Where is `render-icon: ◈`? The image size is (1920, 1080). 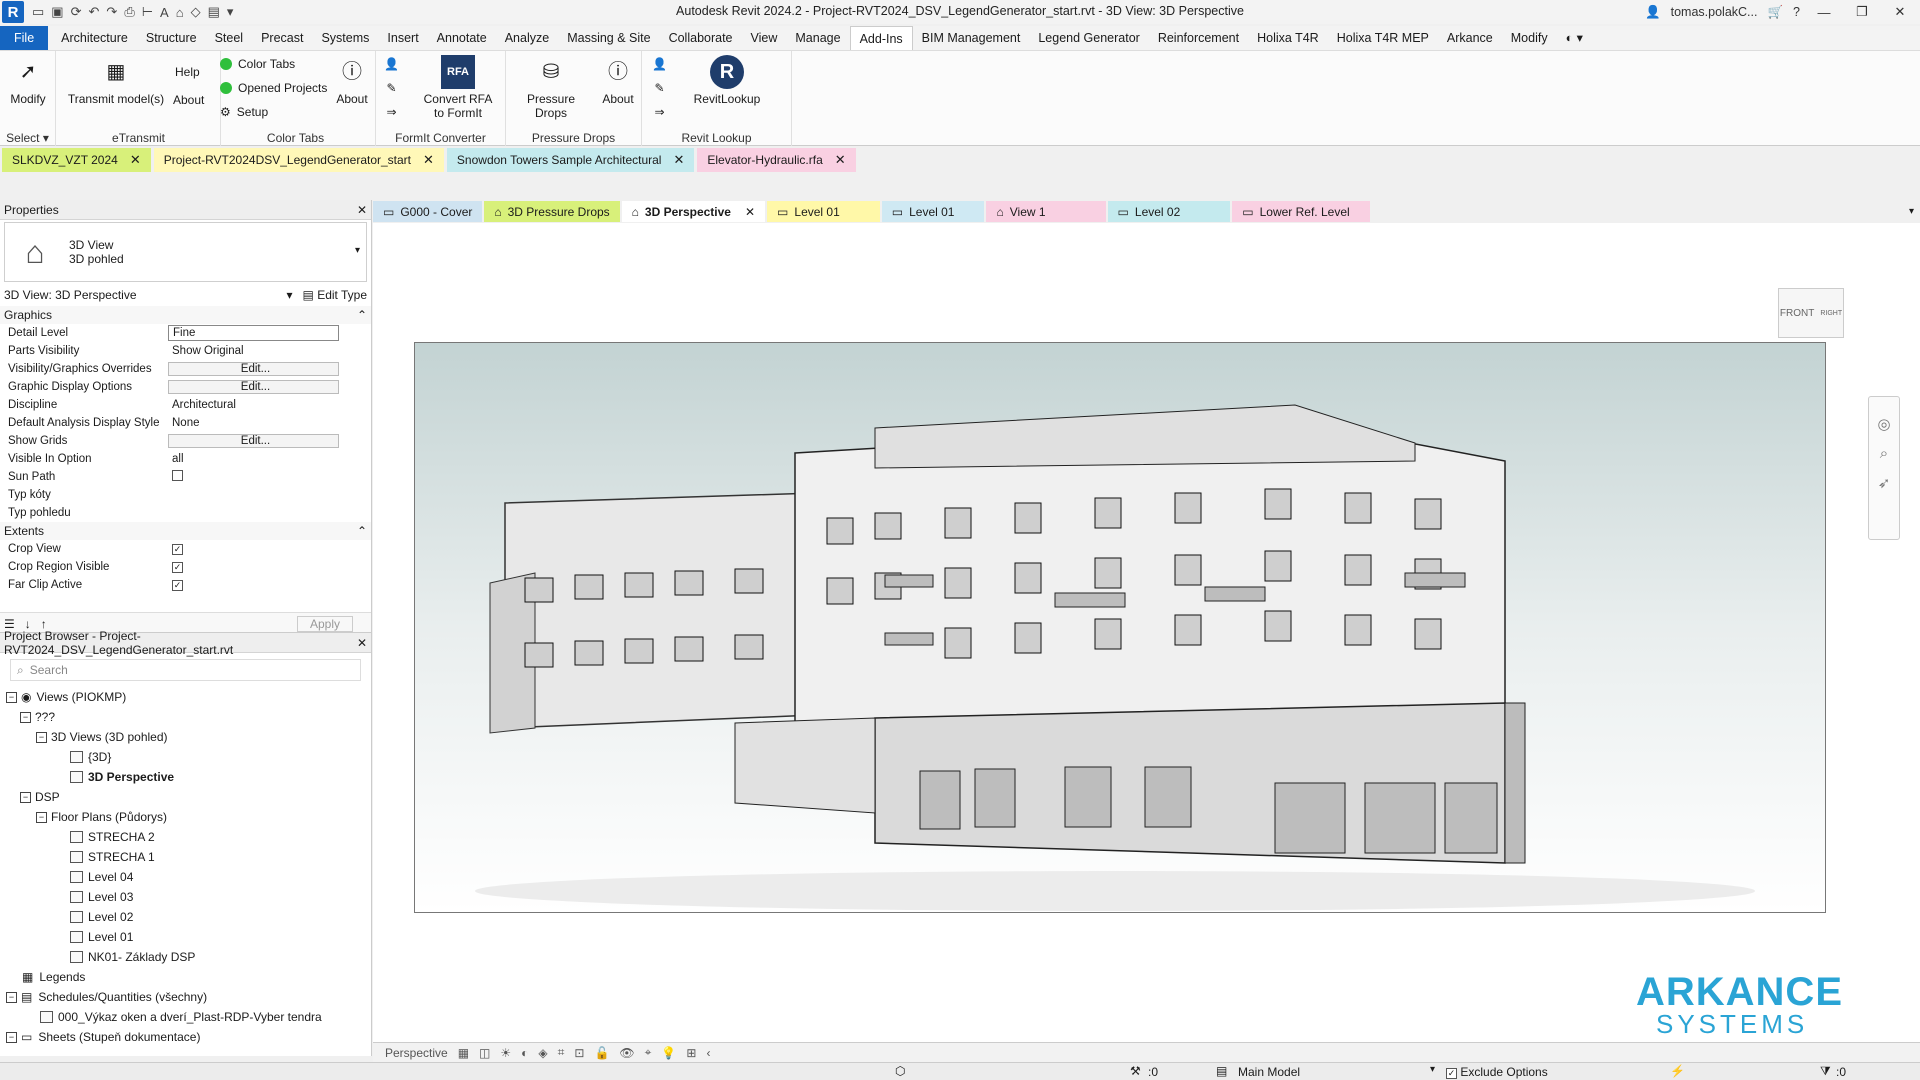 render-icon: ◈ is located at coordinates (542, 1053).